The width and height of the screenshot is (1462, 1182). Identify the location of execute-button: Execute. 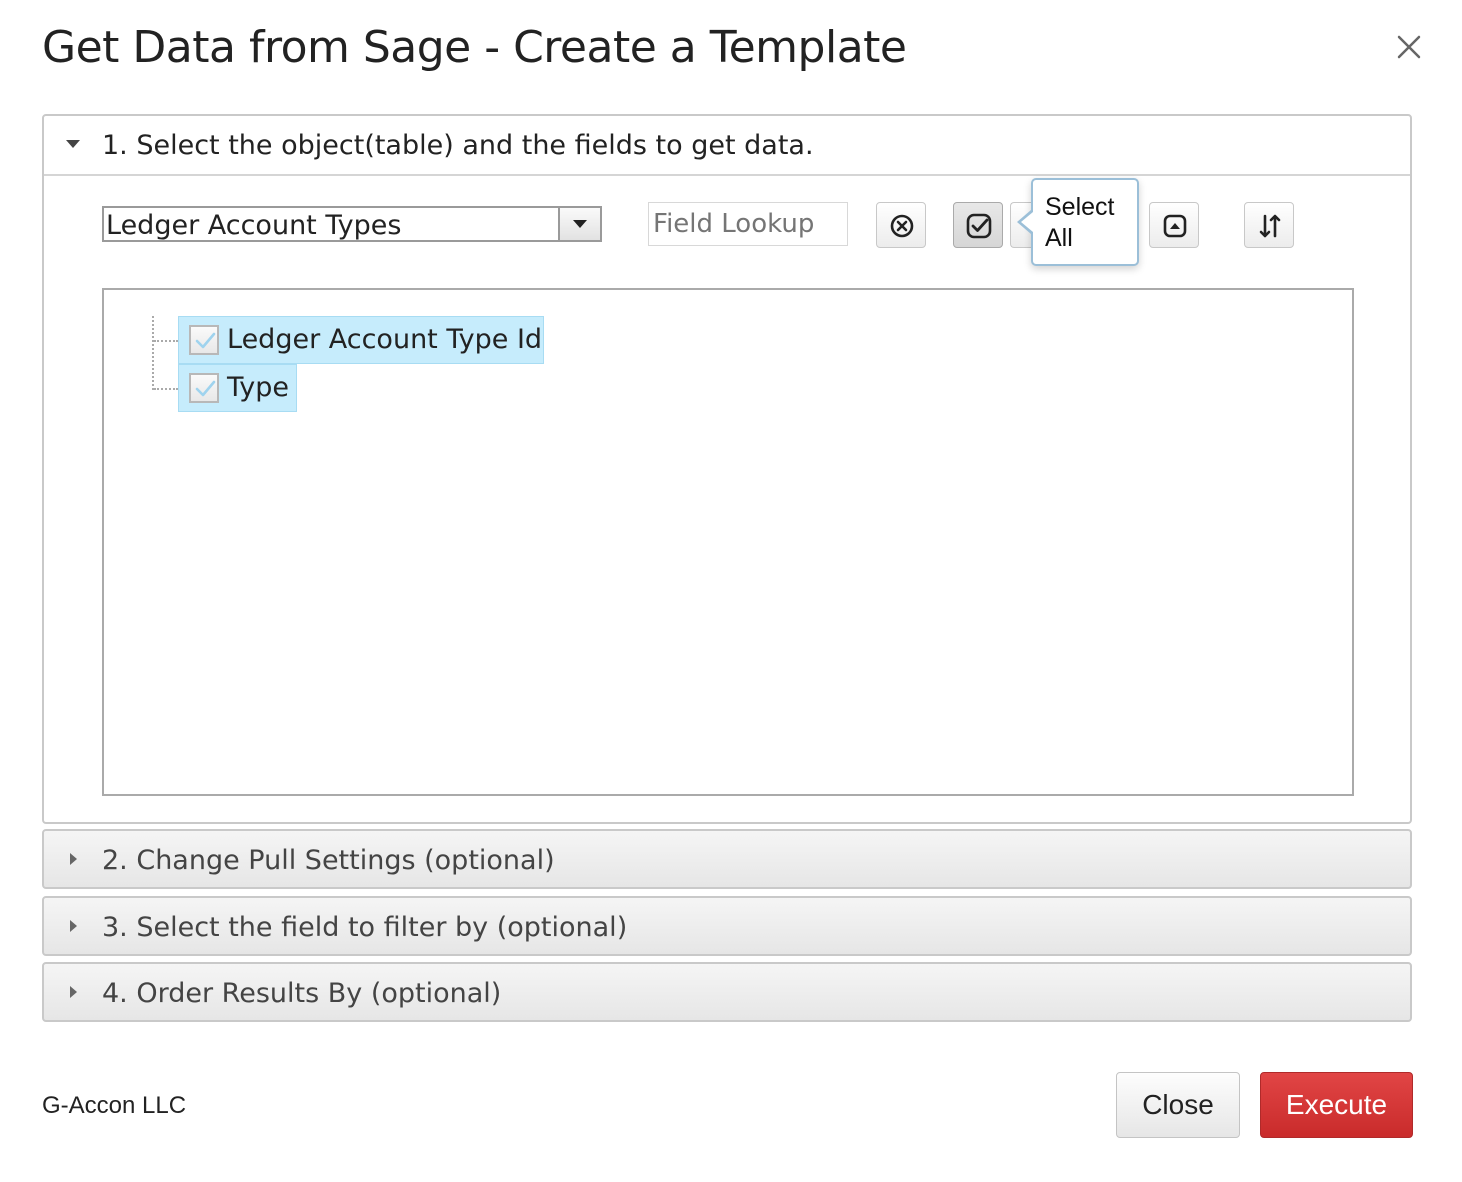
(1336, 1105).